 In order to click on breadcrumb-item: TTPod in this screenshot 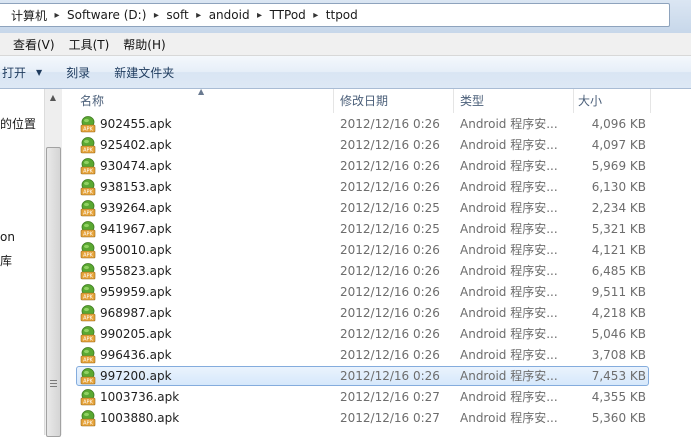, I will do `click(288, 15)`.